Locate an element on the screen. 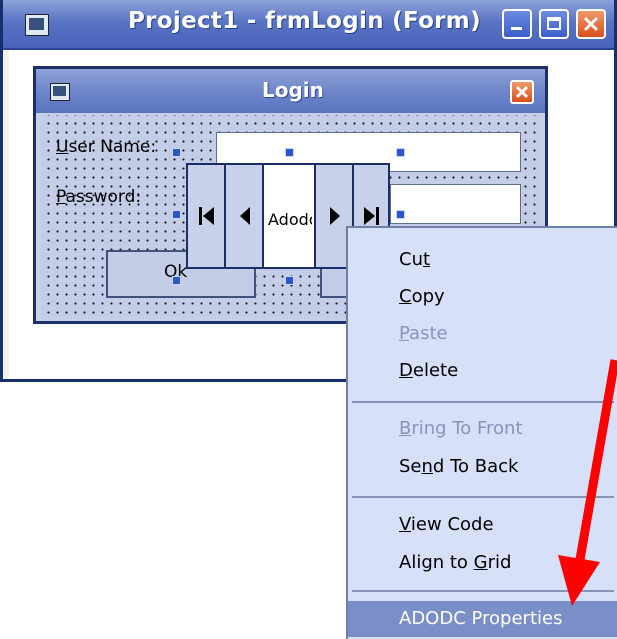 This screenshot has height=639, width=617. move-previous-icon is located at coordinates (245, 216).